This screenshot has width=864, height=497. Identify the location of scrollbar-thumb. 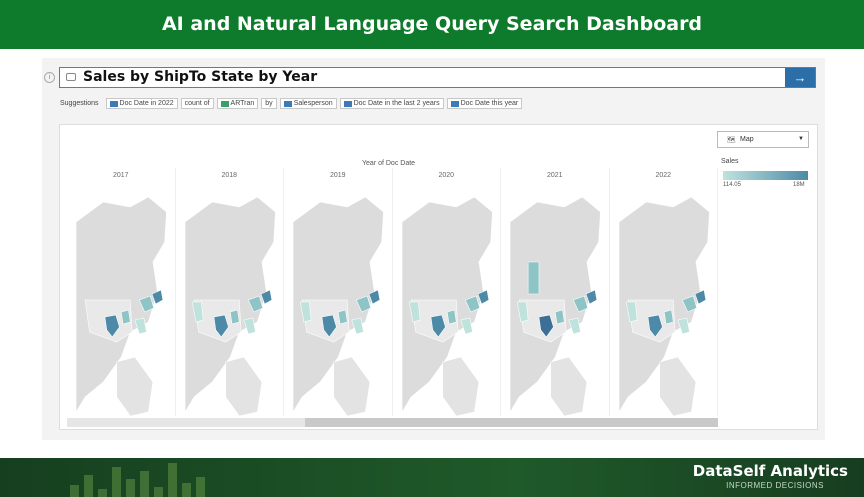
(511, 422).